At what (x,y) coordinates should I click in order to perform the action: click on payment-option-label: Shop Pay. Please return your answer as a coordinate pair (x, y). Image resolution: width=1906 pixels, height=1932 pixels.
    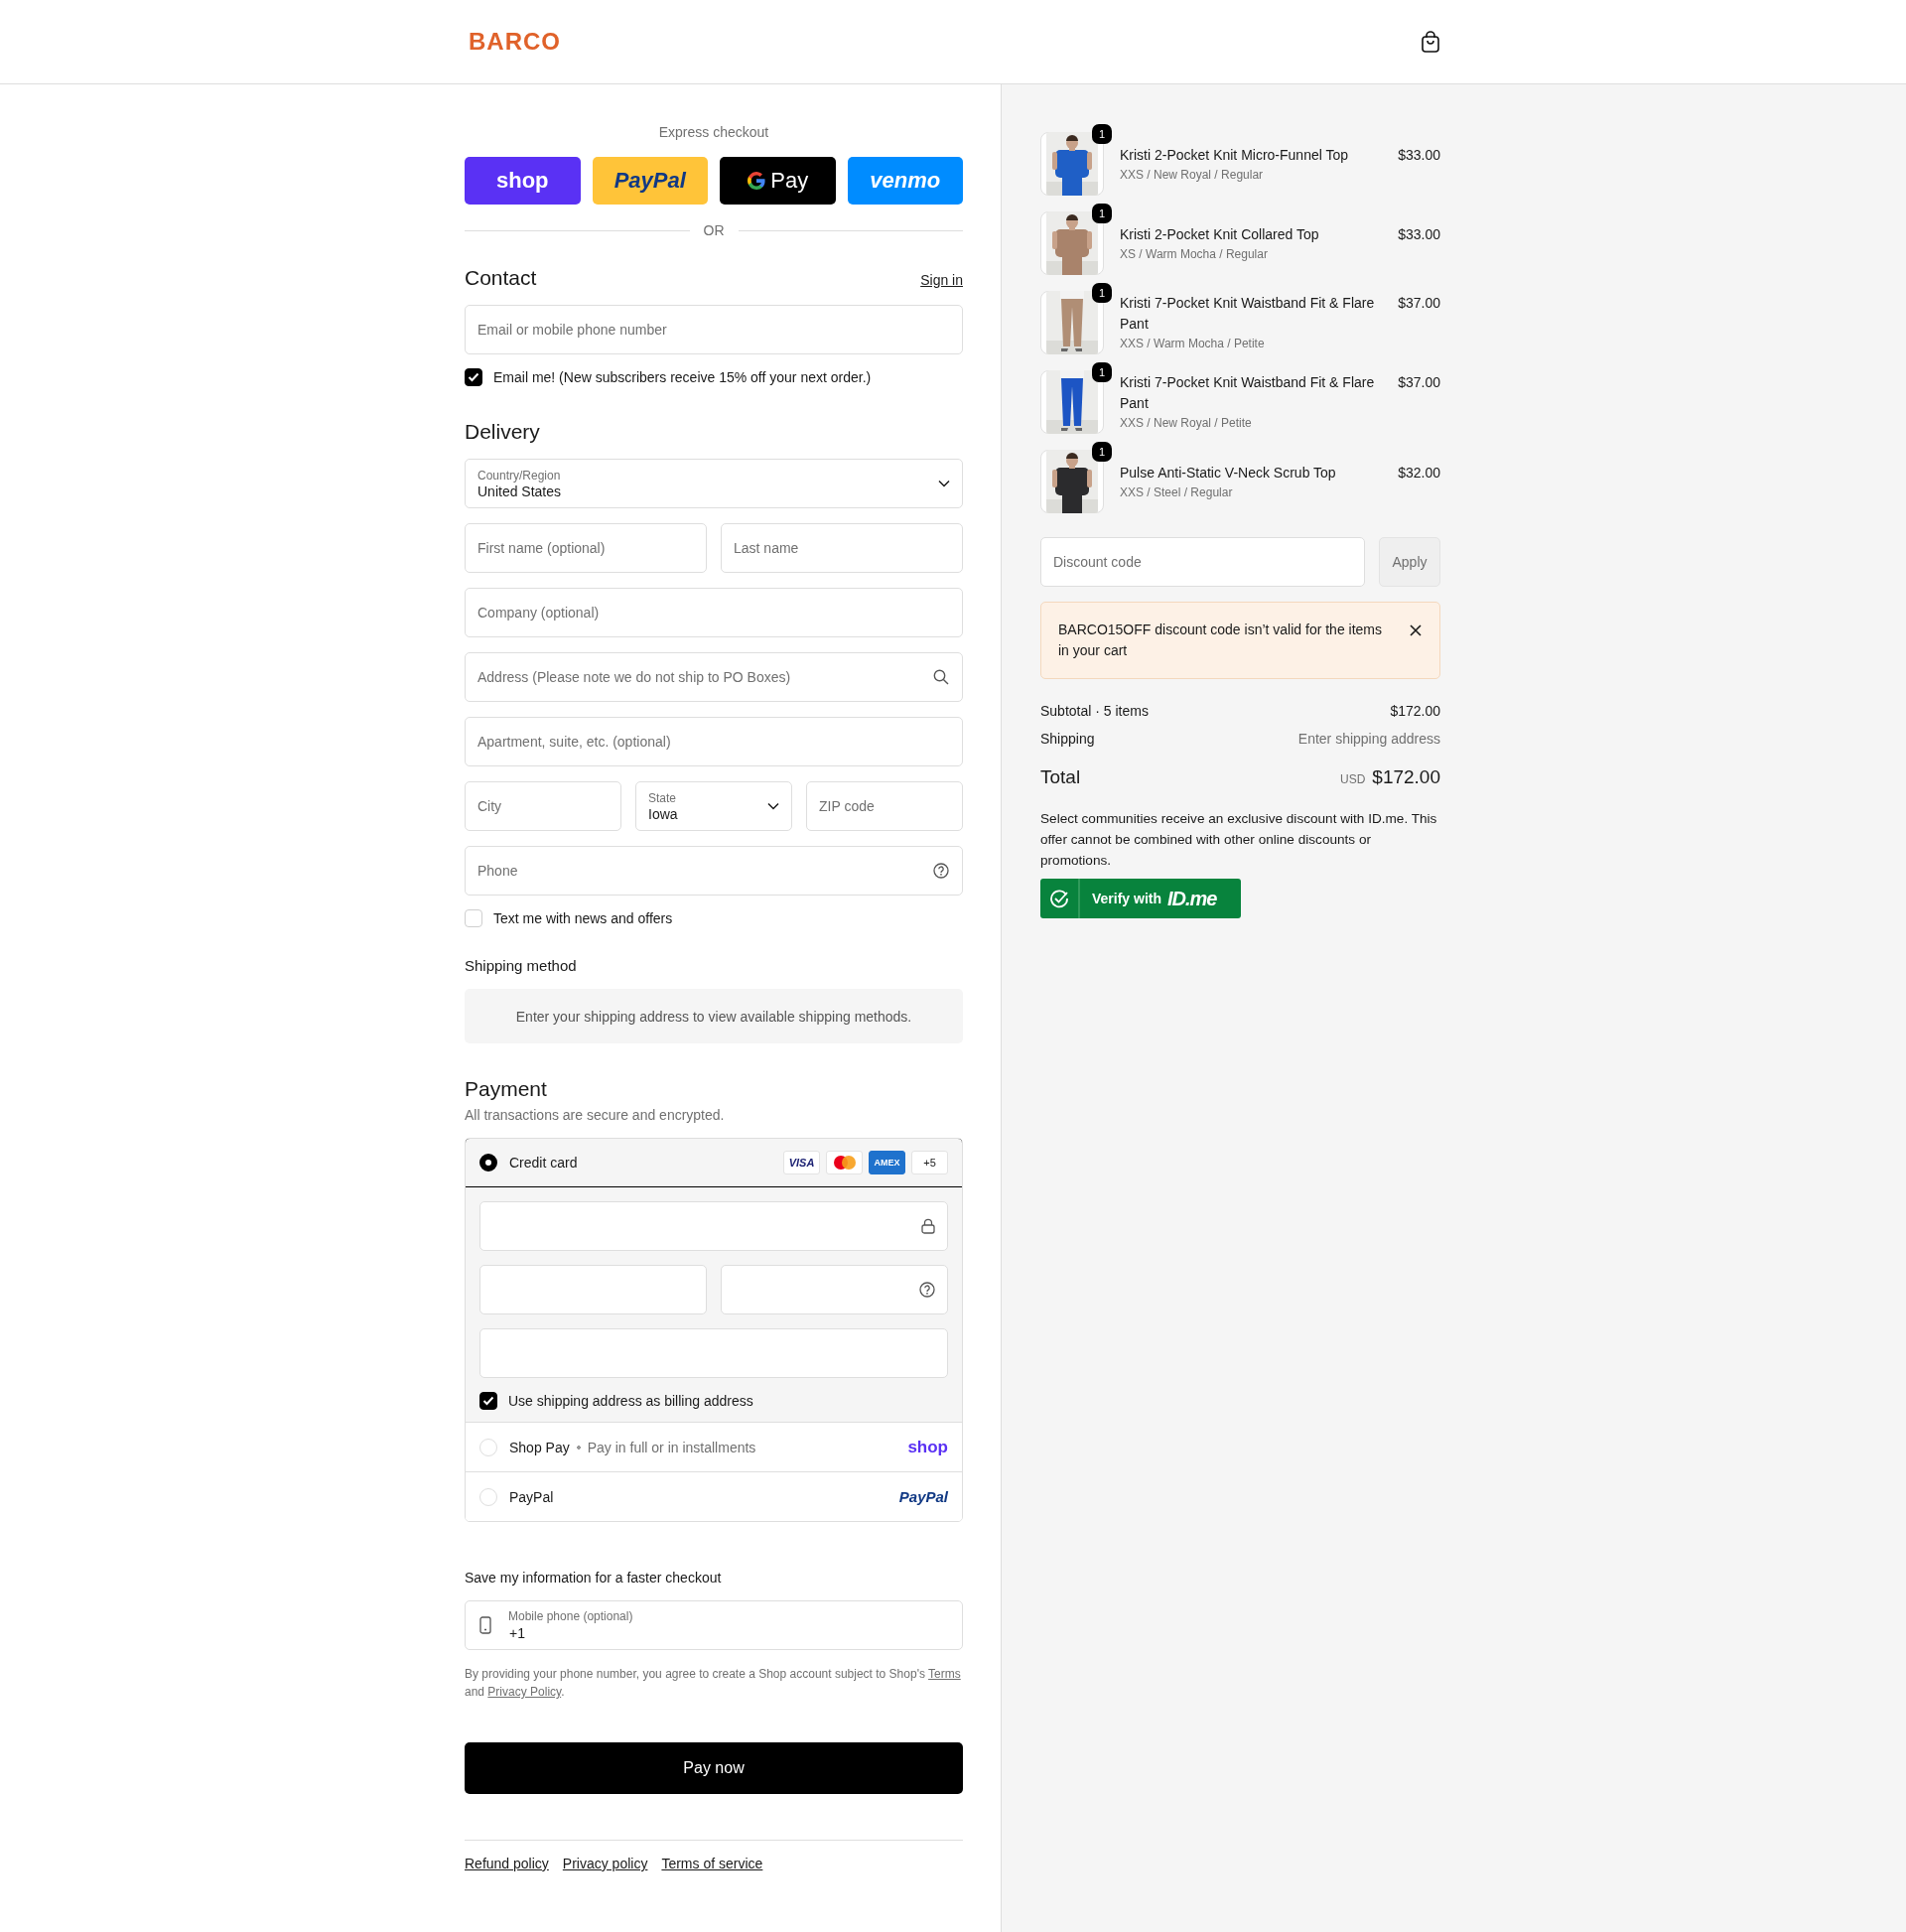
    Looking at the image, I should click on (539, 1447).